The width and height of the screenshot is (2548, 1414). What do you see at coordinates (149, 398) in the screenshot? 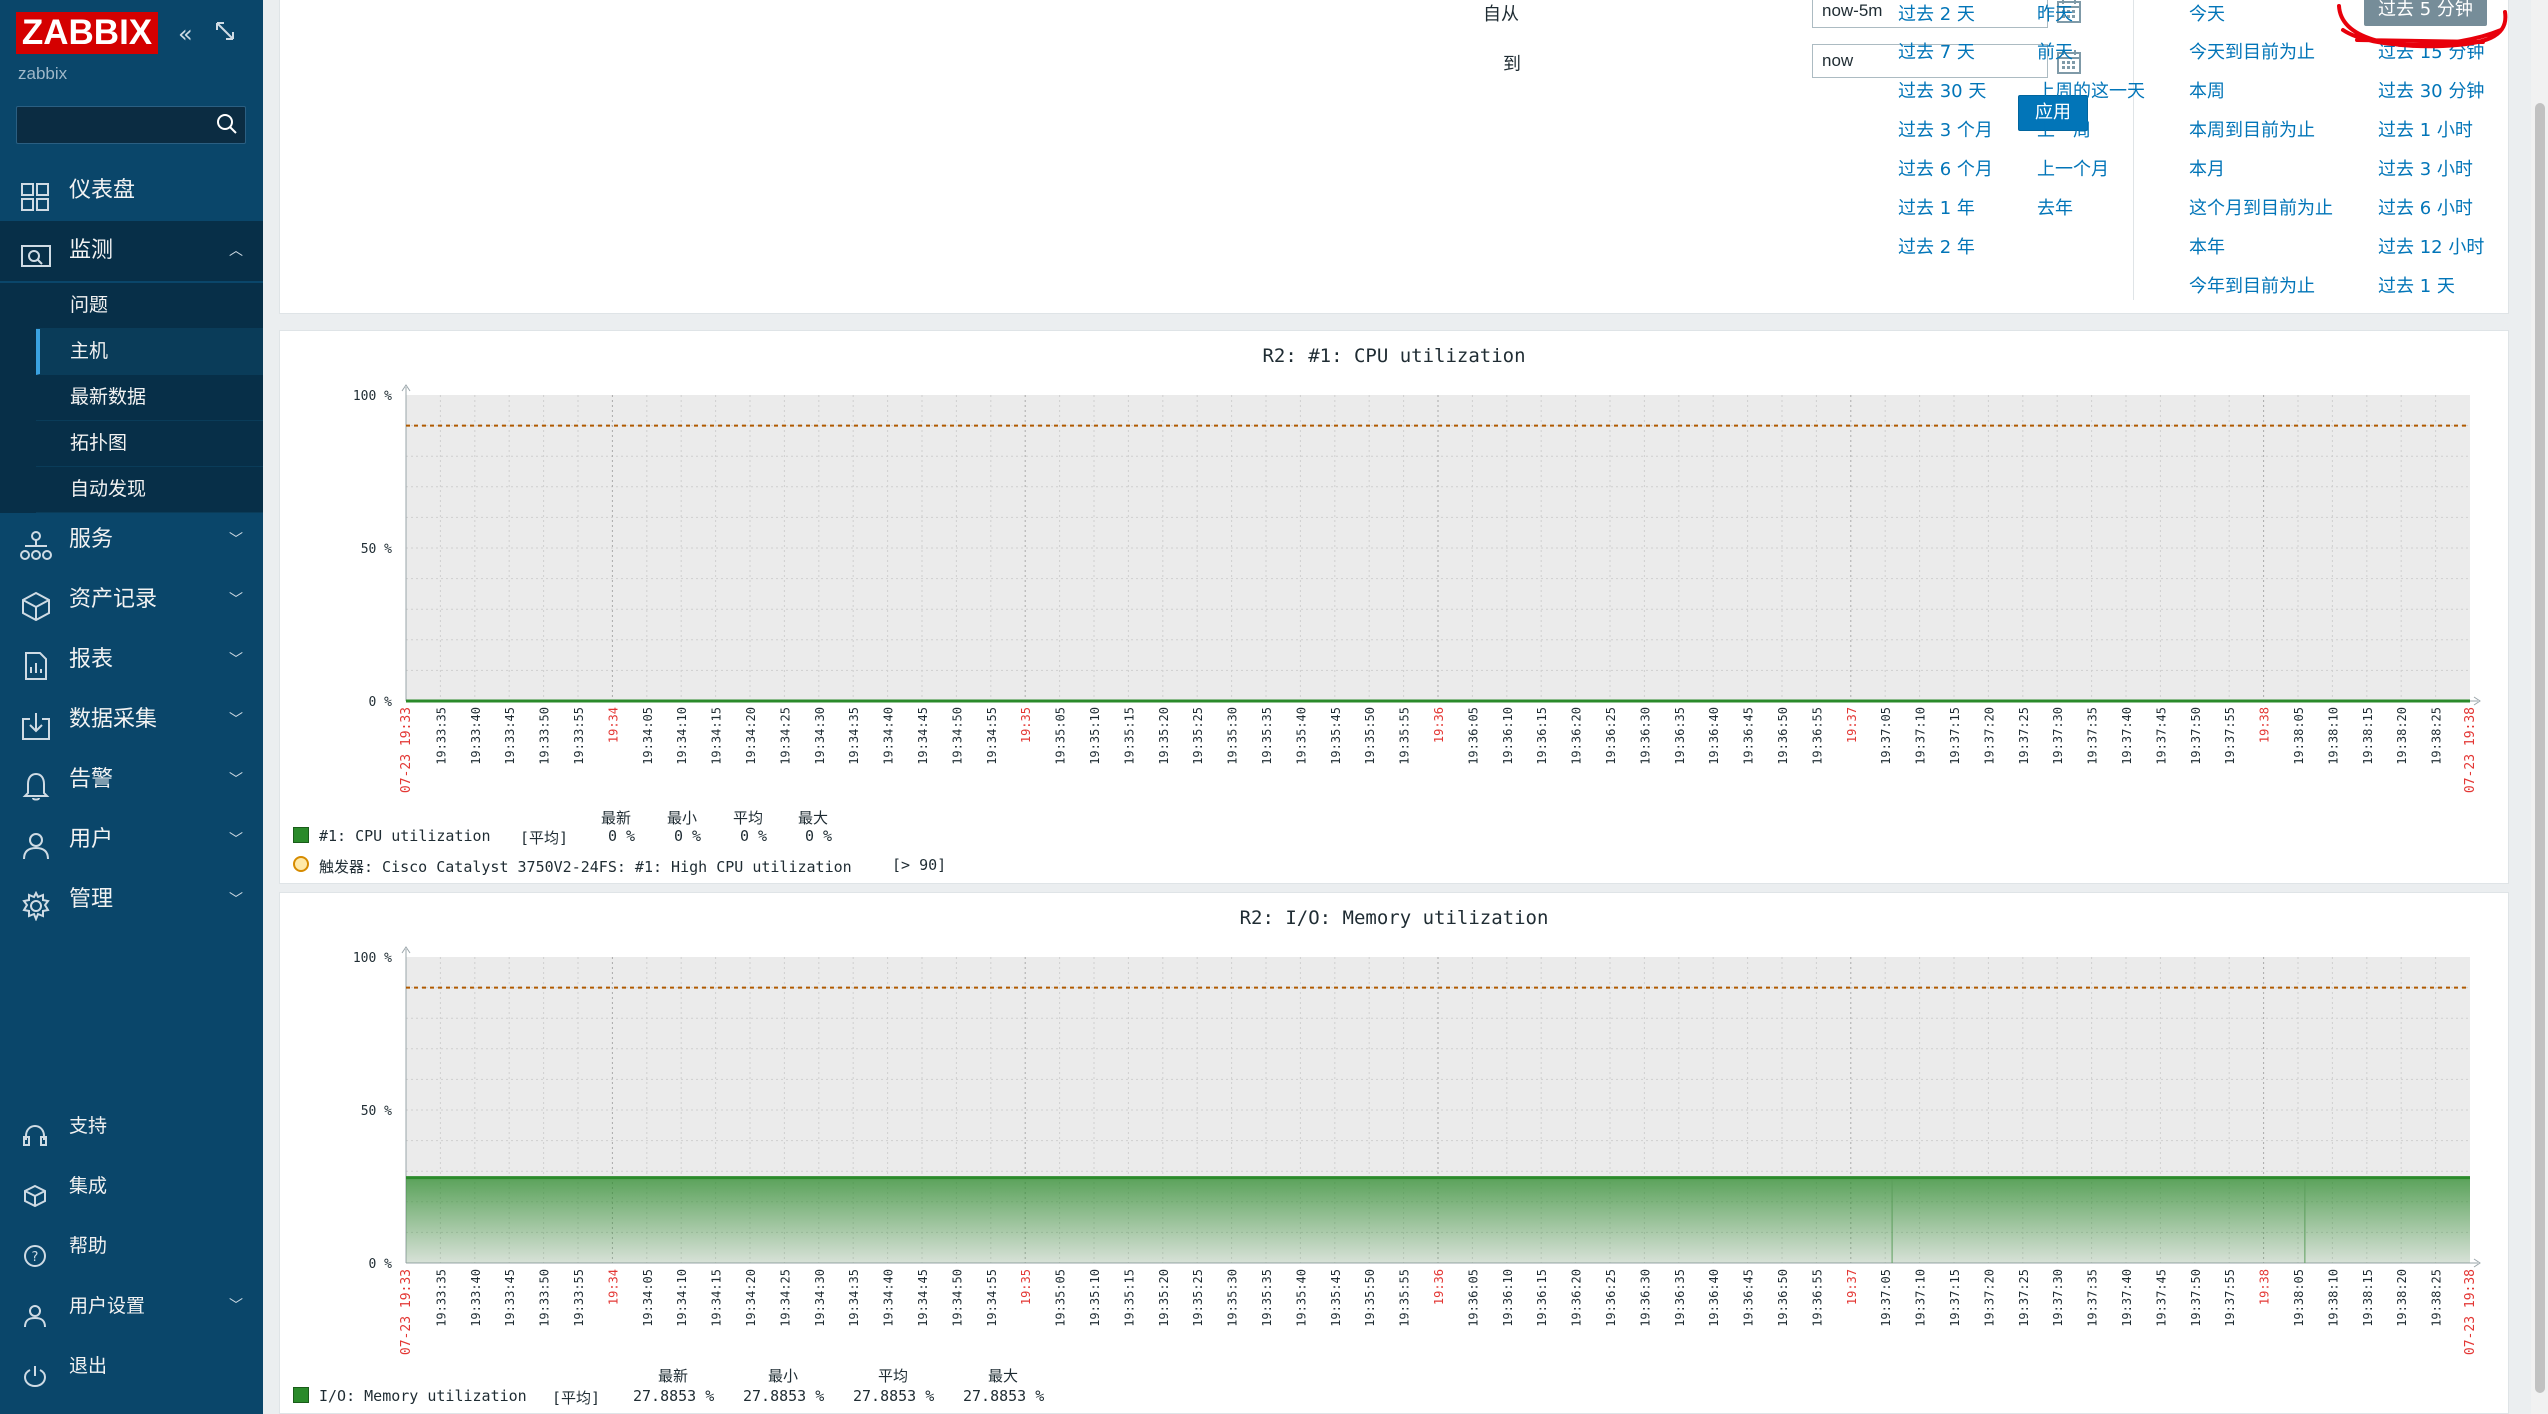
I see `submenu-latest-data: 最新数据` at bounding box center [149, 398].